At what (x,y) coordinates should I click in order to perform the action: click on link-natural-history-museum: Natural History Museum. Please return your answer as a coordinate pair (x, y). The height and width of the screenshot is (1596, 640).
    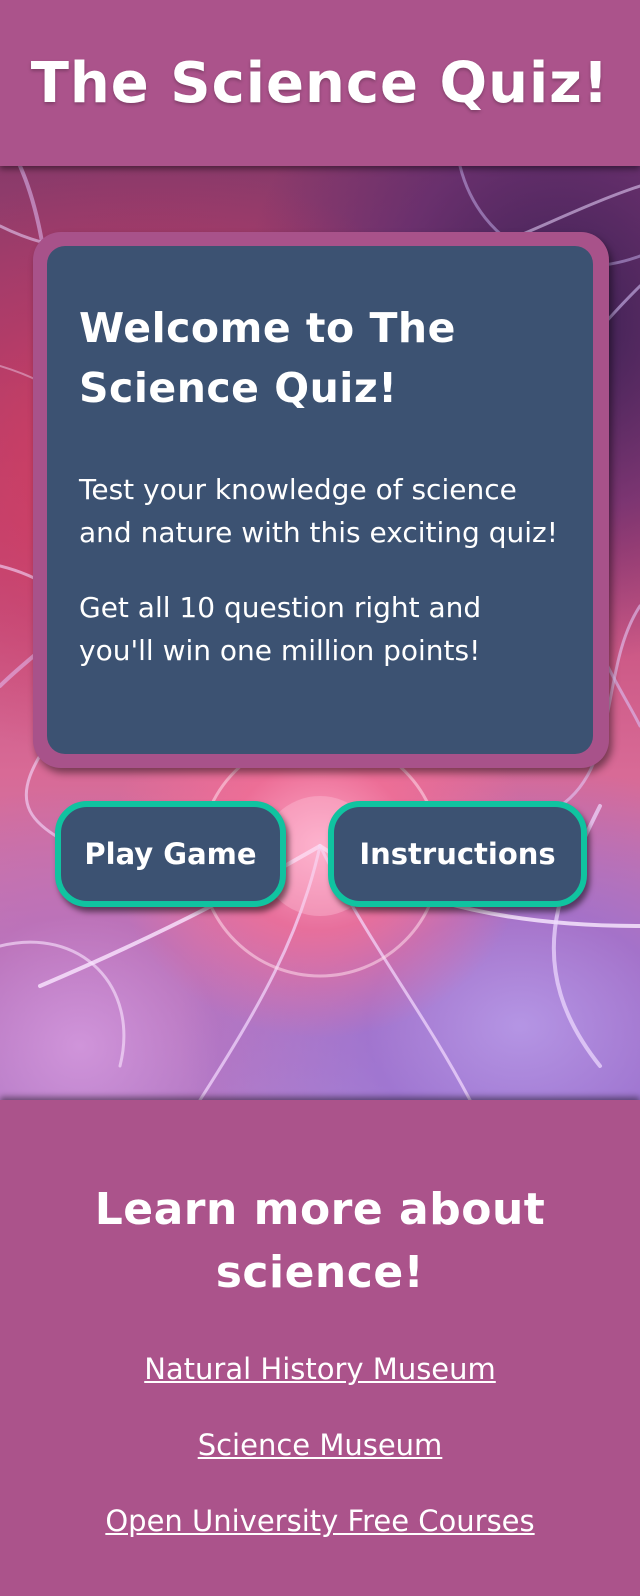
    Looking at the image, I should click on (320, 1369).